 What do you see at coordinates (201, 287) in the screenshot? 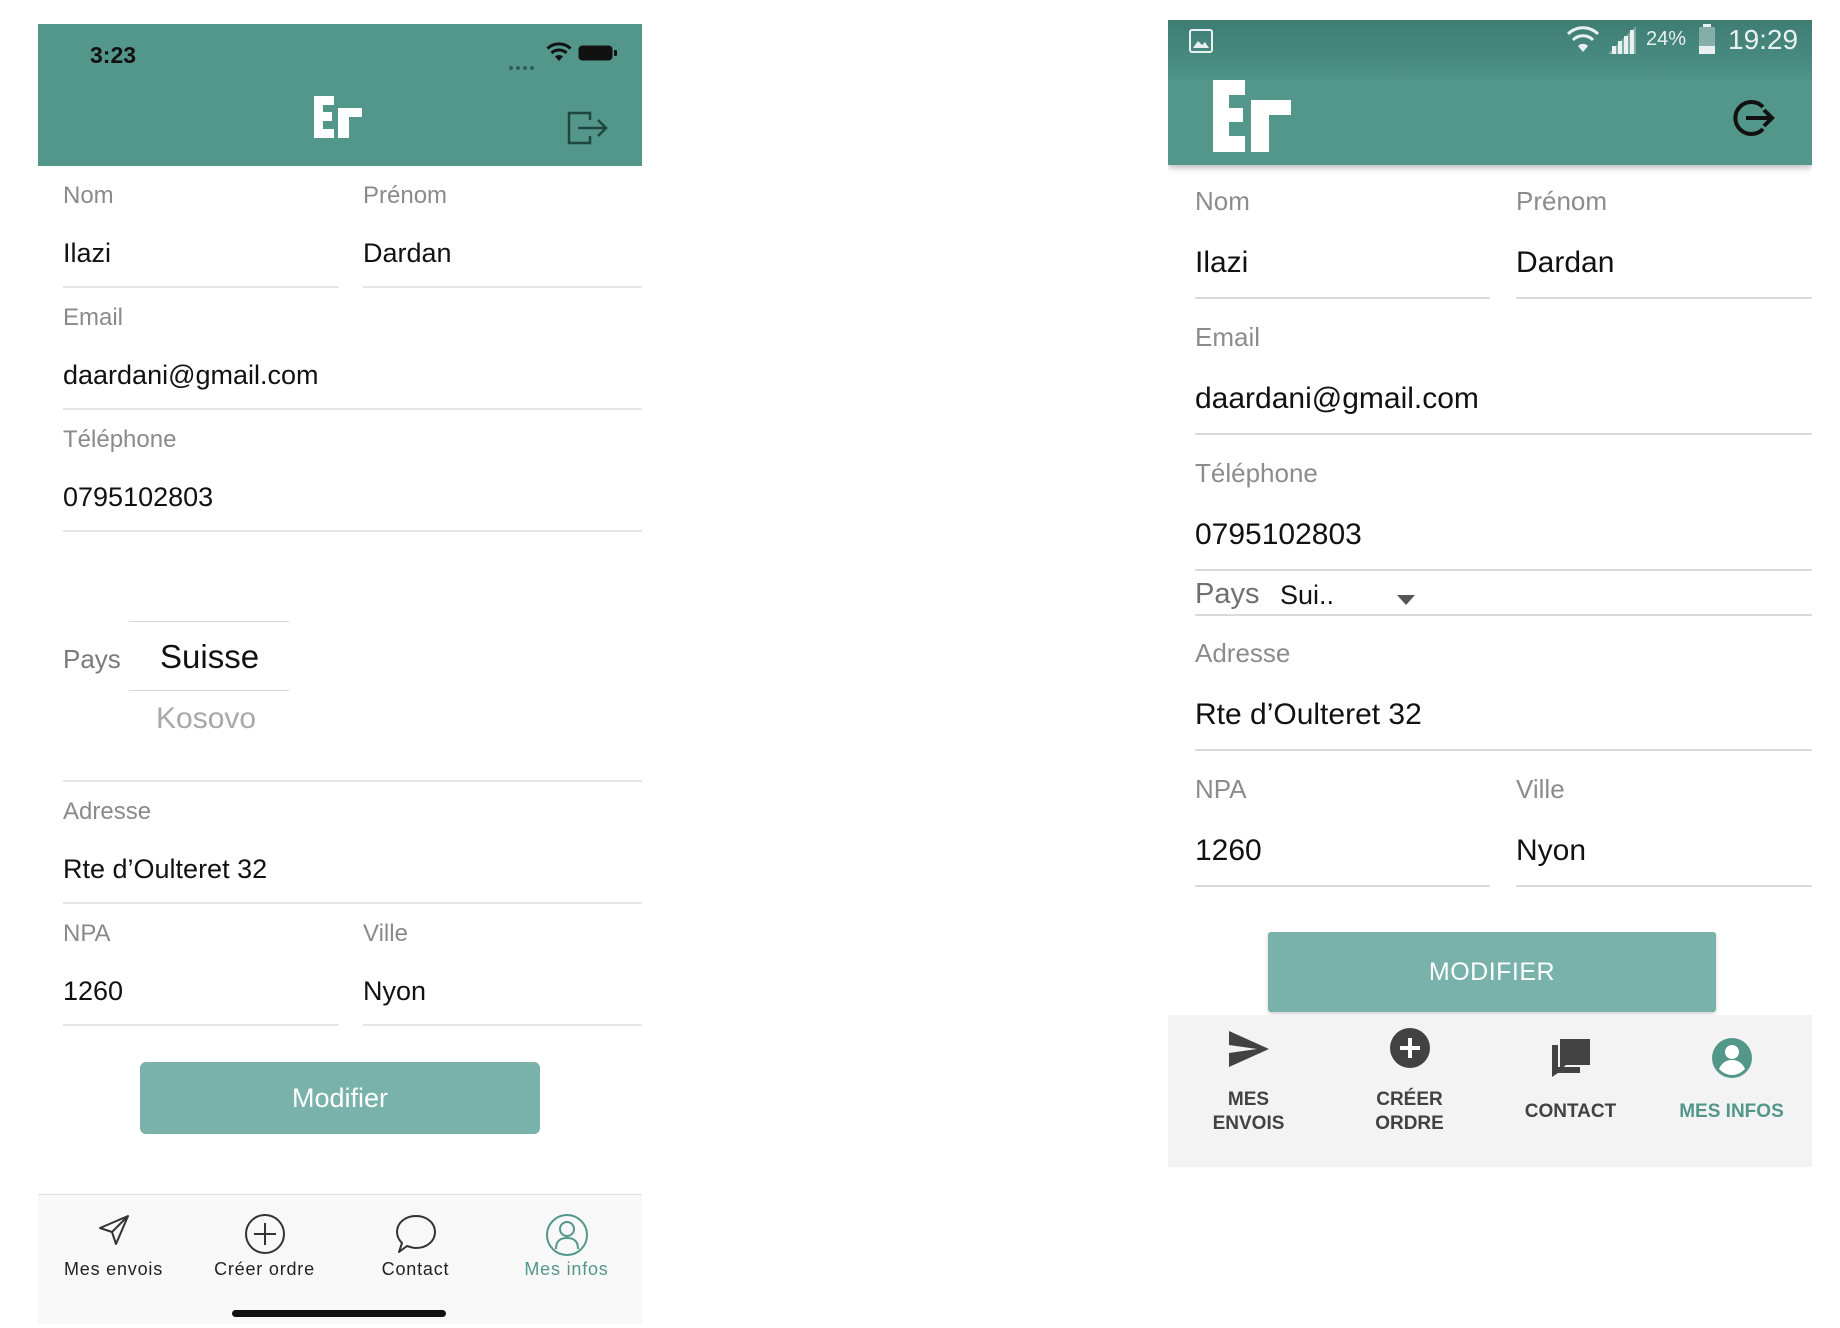
I see `nom-underline` at bounding box center [201, 287].